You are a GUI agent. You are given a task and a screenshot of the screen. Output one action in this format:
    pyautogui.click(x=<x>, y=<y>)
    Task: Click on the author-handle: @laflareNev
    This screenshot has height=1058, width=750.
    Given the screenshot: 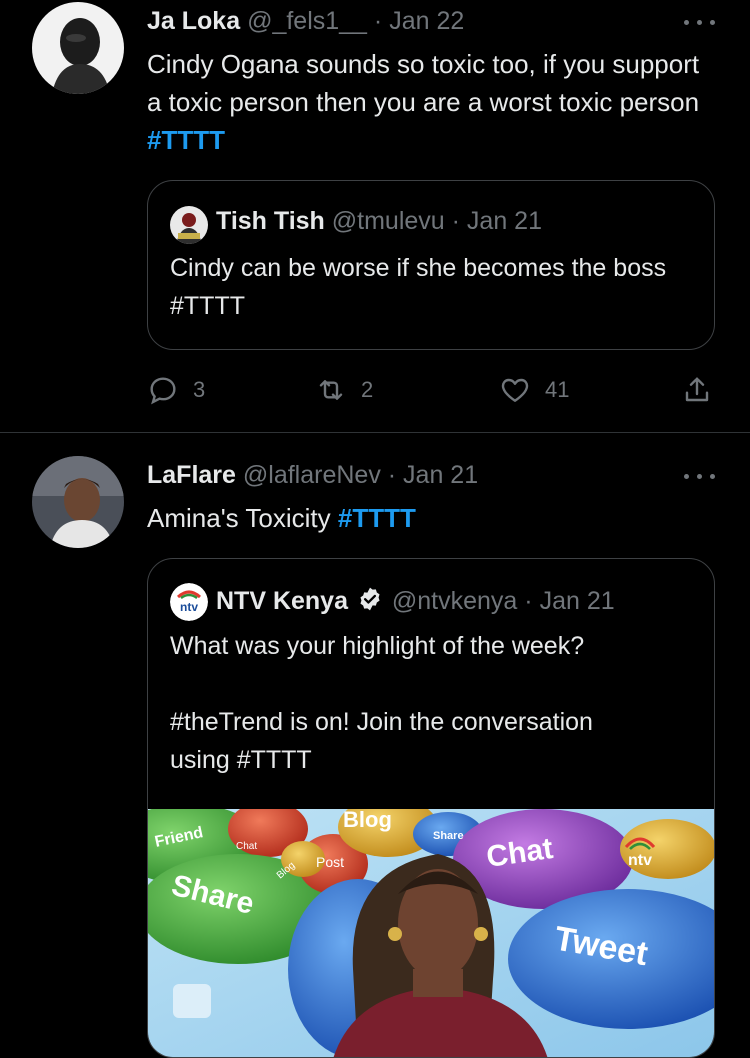 What is the action you would take?
    pyautogui.click(x=312, y=475)
    